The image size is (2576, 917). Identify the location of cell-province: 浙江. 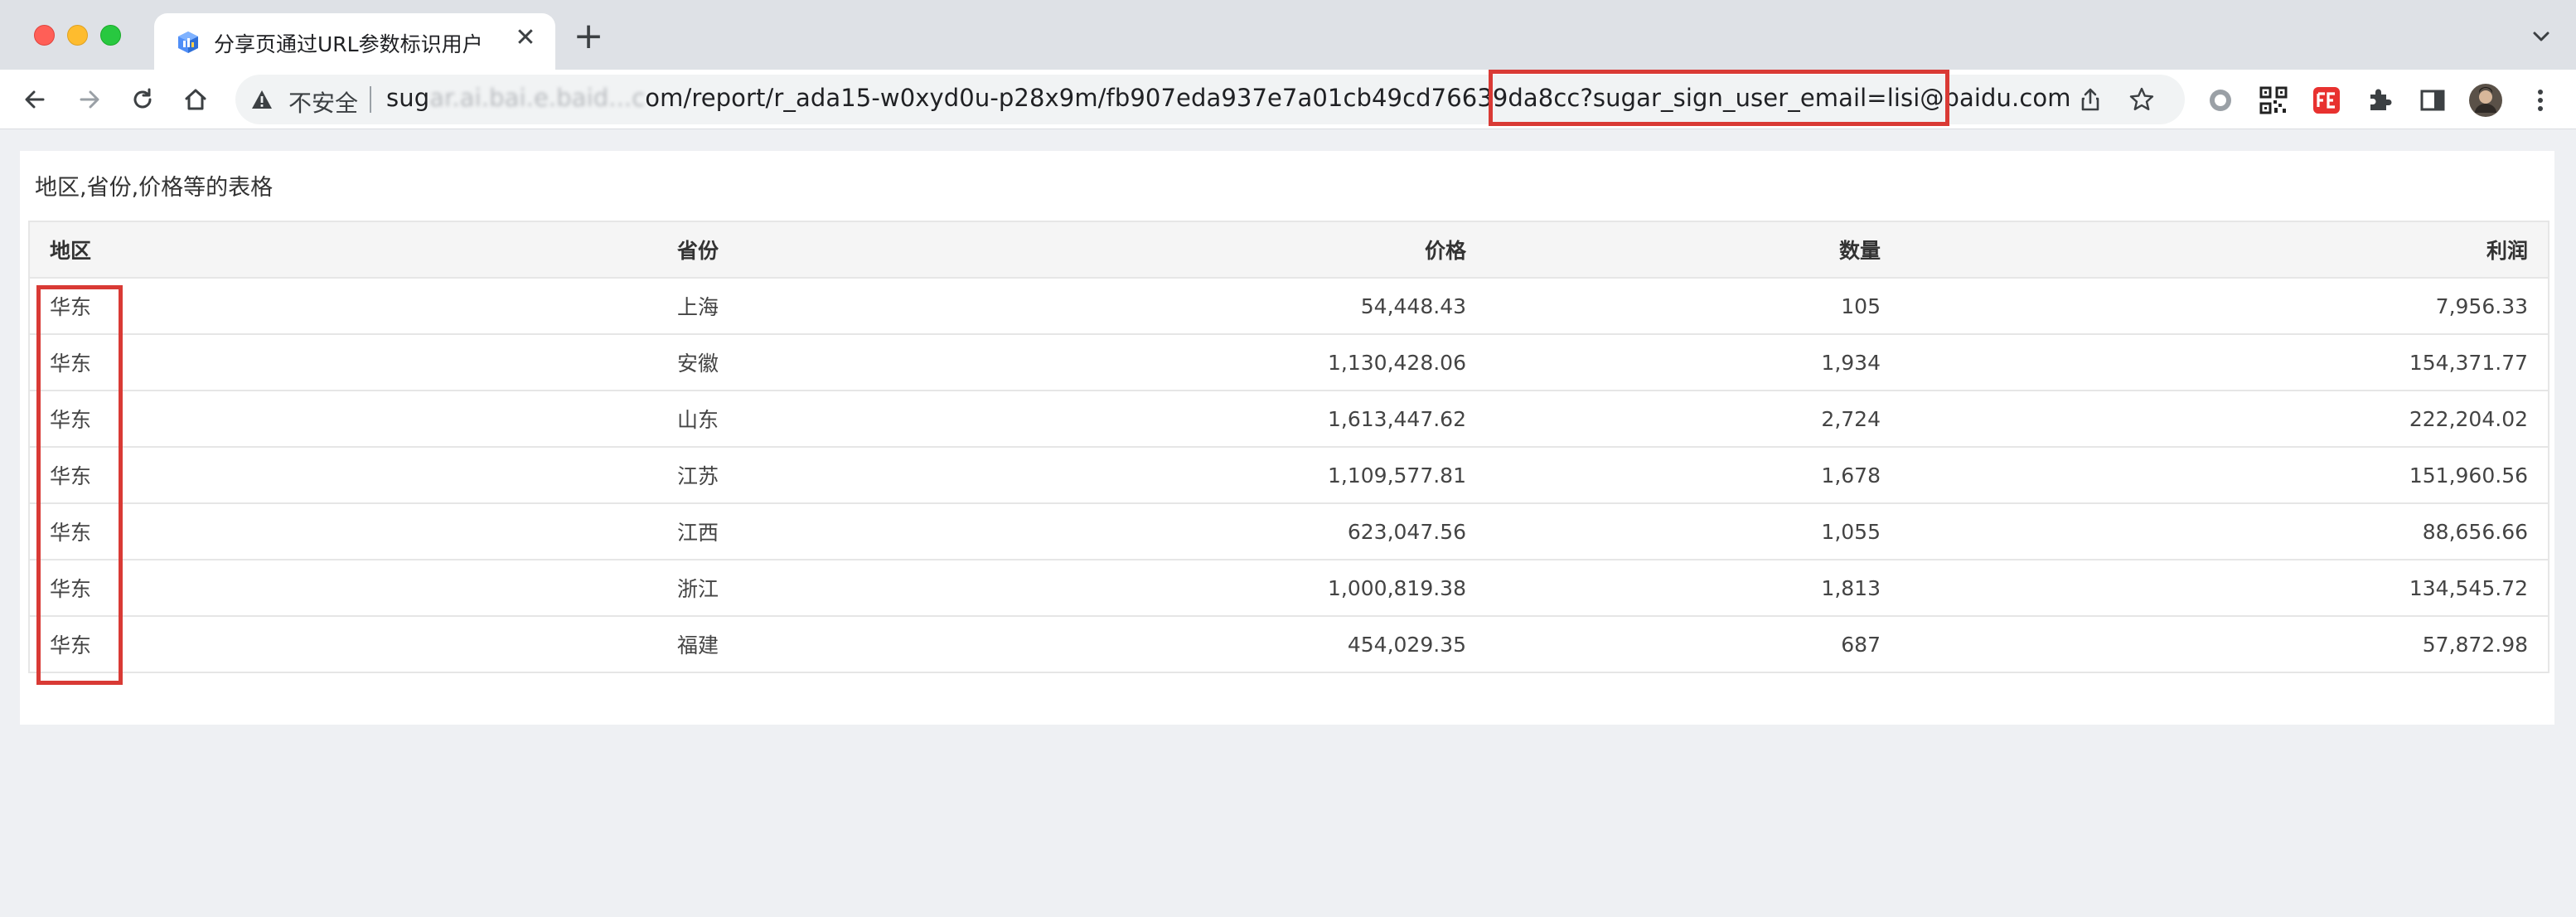
(781, 588).